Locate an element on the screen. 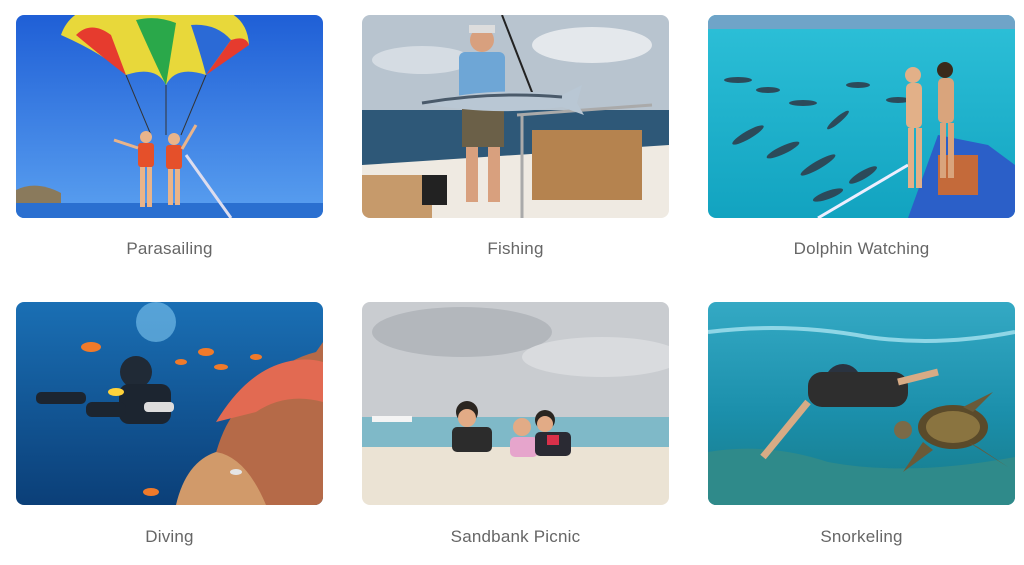  fishing-photo is located at coordinates (515, 116).